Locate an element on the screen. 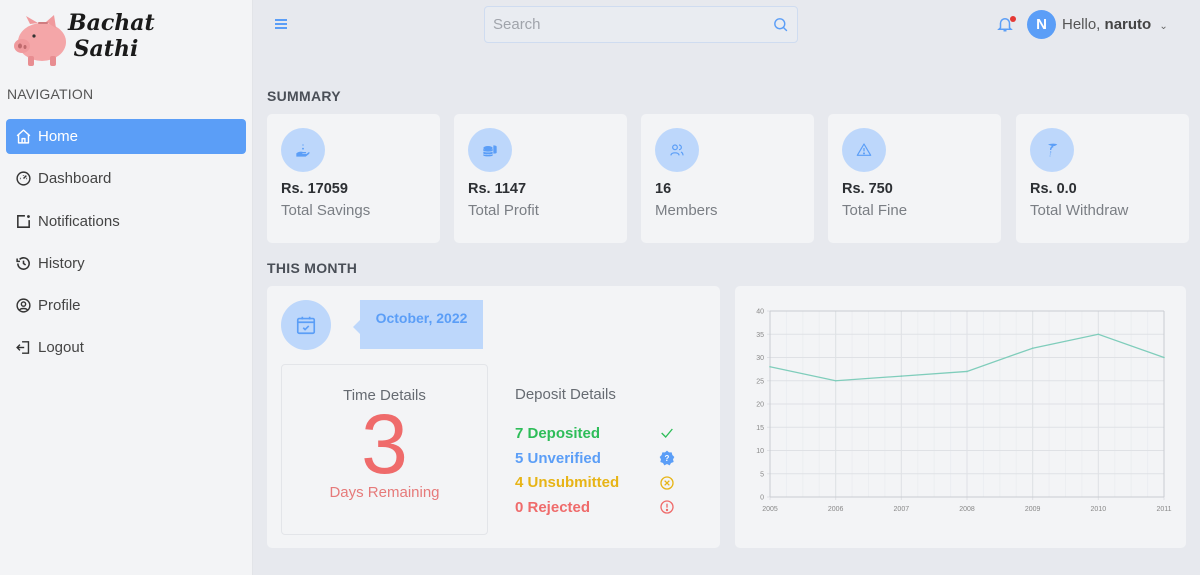 This screenshot has height=575, width=1200. deposit-details-title: Deposit Details is located at coordinates (565, 394).